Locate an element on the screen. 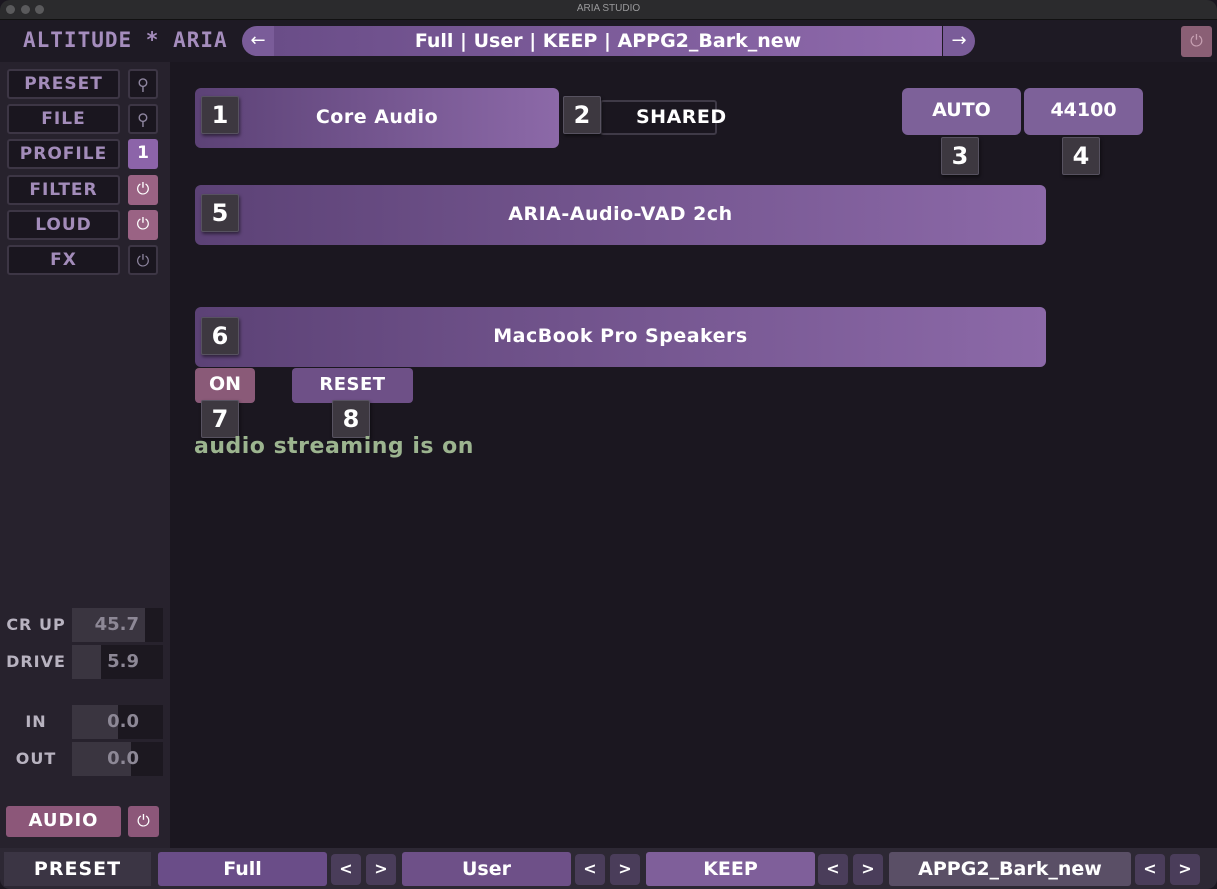 This screenshot has width=1217, height=889. badge-1: 1 is located at coordinates (220, 115).